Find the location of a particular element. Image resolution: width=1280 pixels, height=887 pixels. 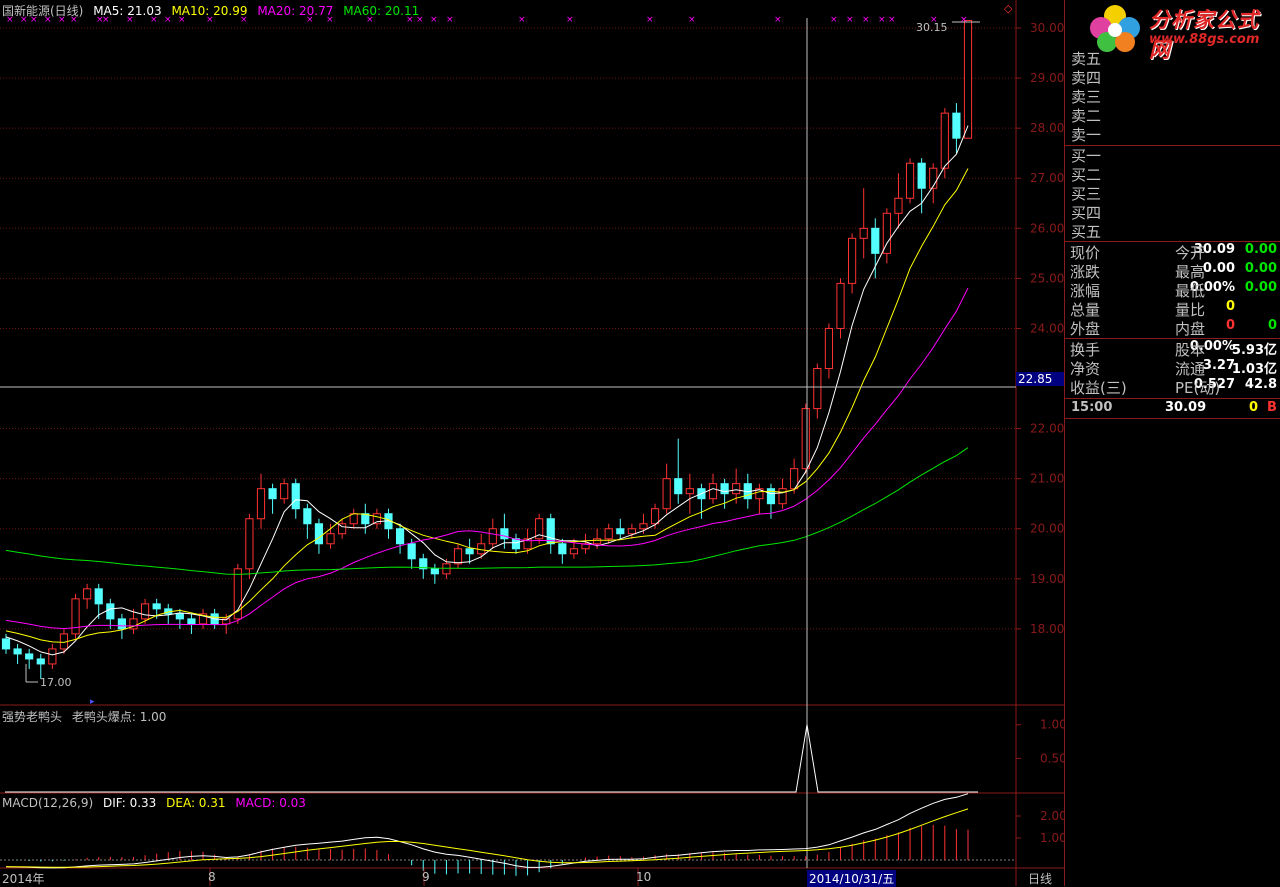

sell-level-5: 卖五 is located at coordinates (1086, 59).